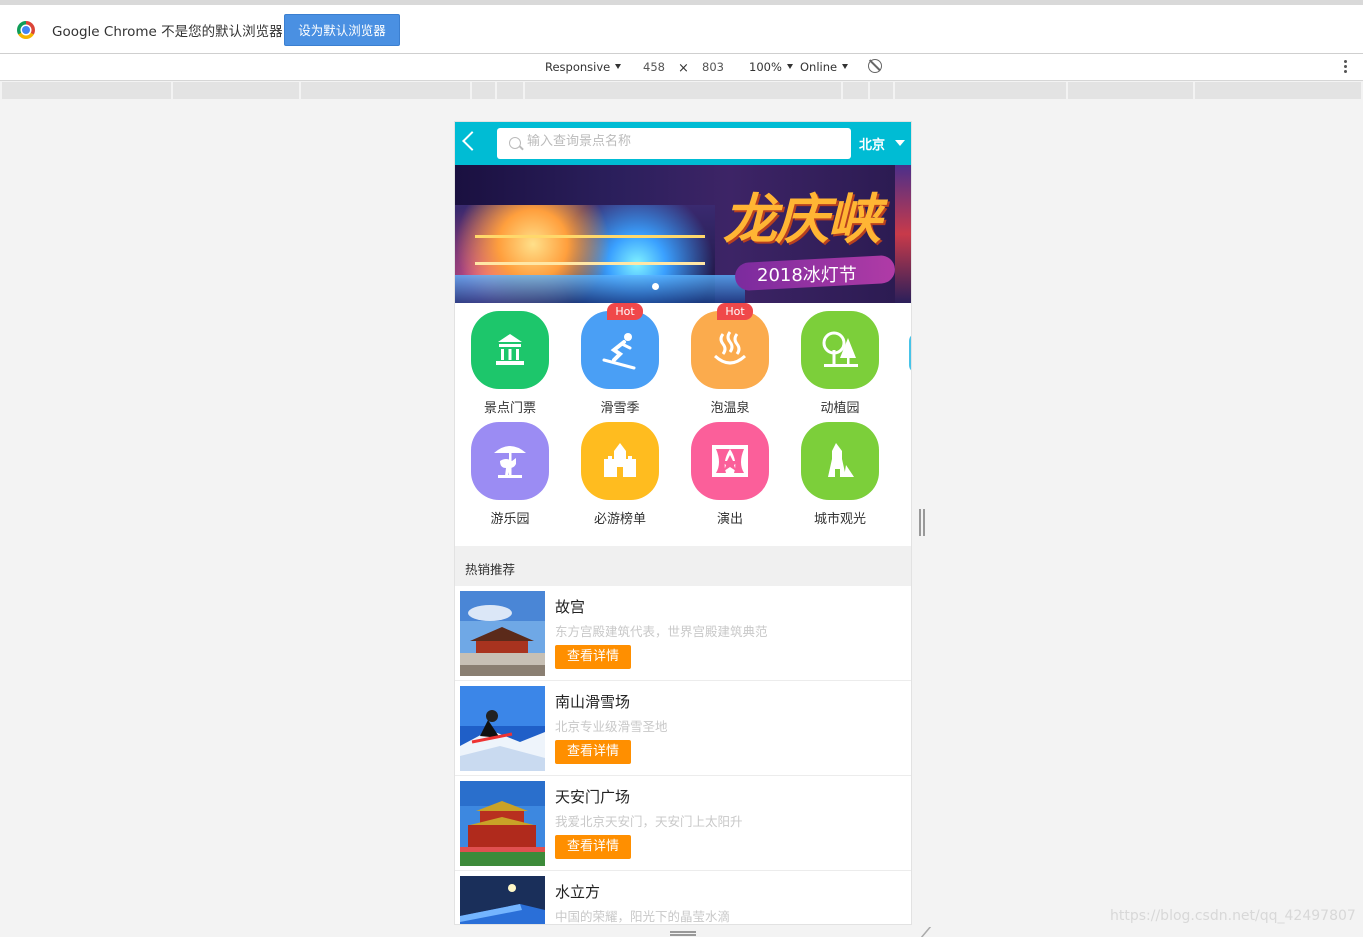 Image resolution: width=1363 pixels, height=937 pixels. Describe the element at coordinates (729, 519) in the screenshot. I see `category-label: 演出` at that location.